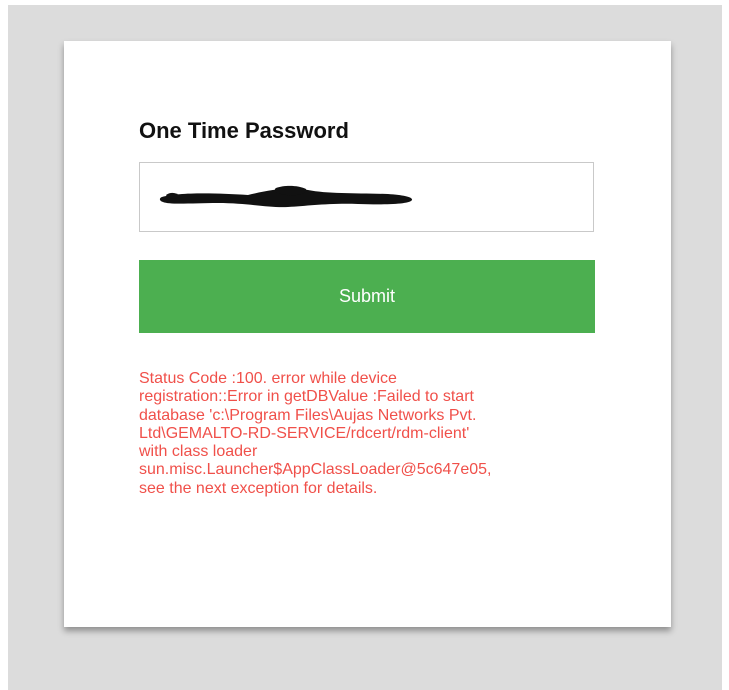  I want to click on otp-input, so click(366, 197).